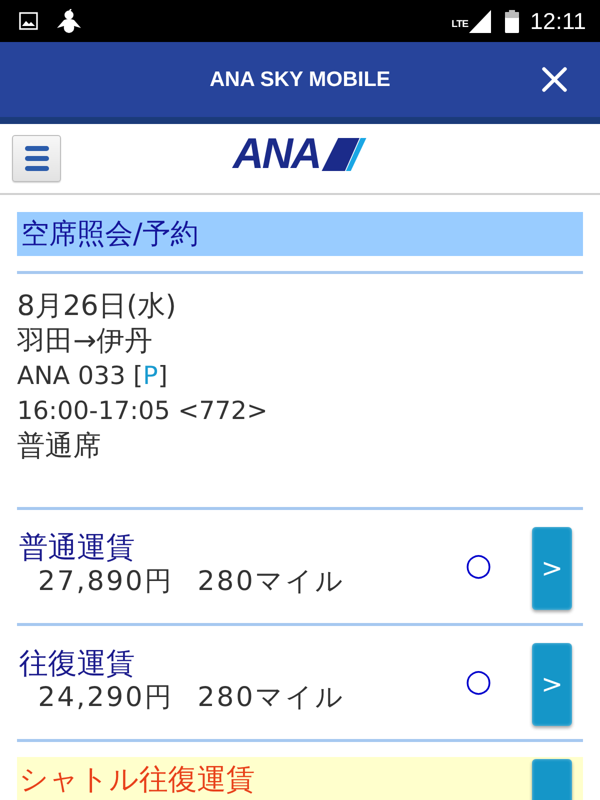  What do you see at coordinates (69, 21) in the screenshot?
I see `figure-icon` at bounding box center [69, 21].